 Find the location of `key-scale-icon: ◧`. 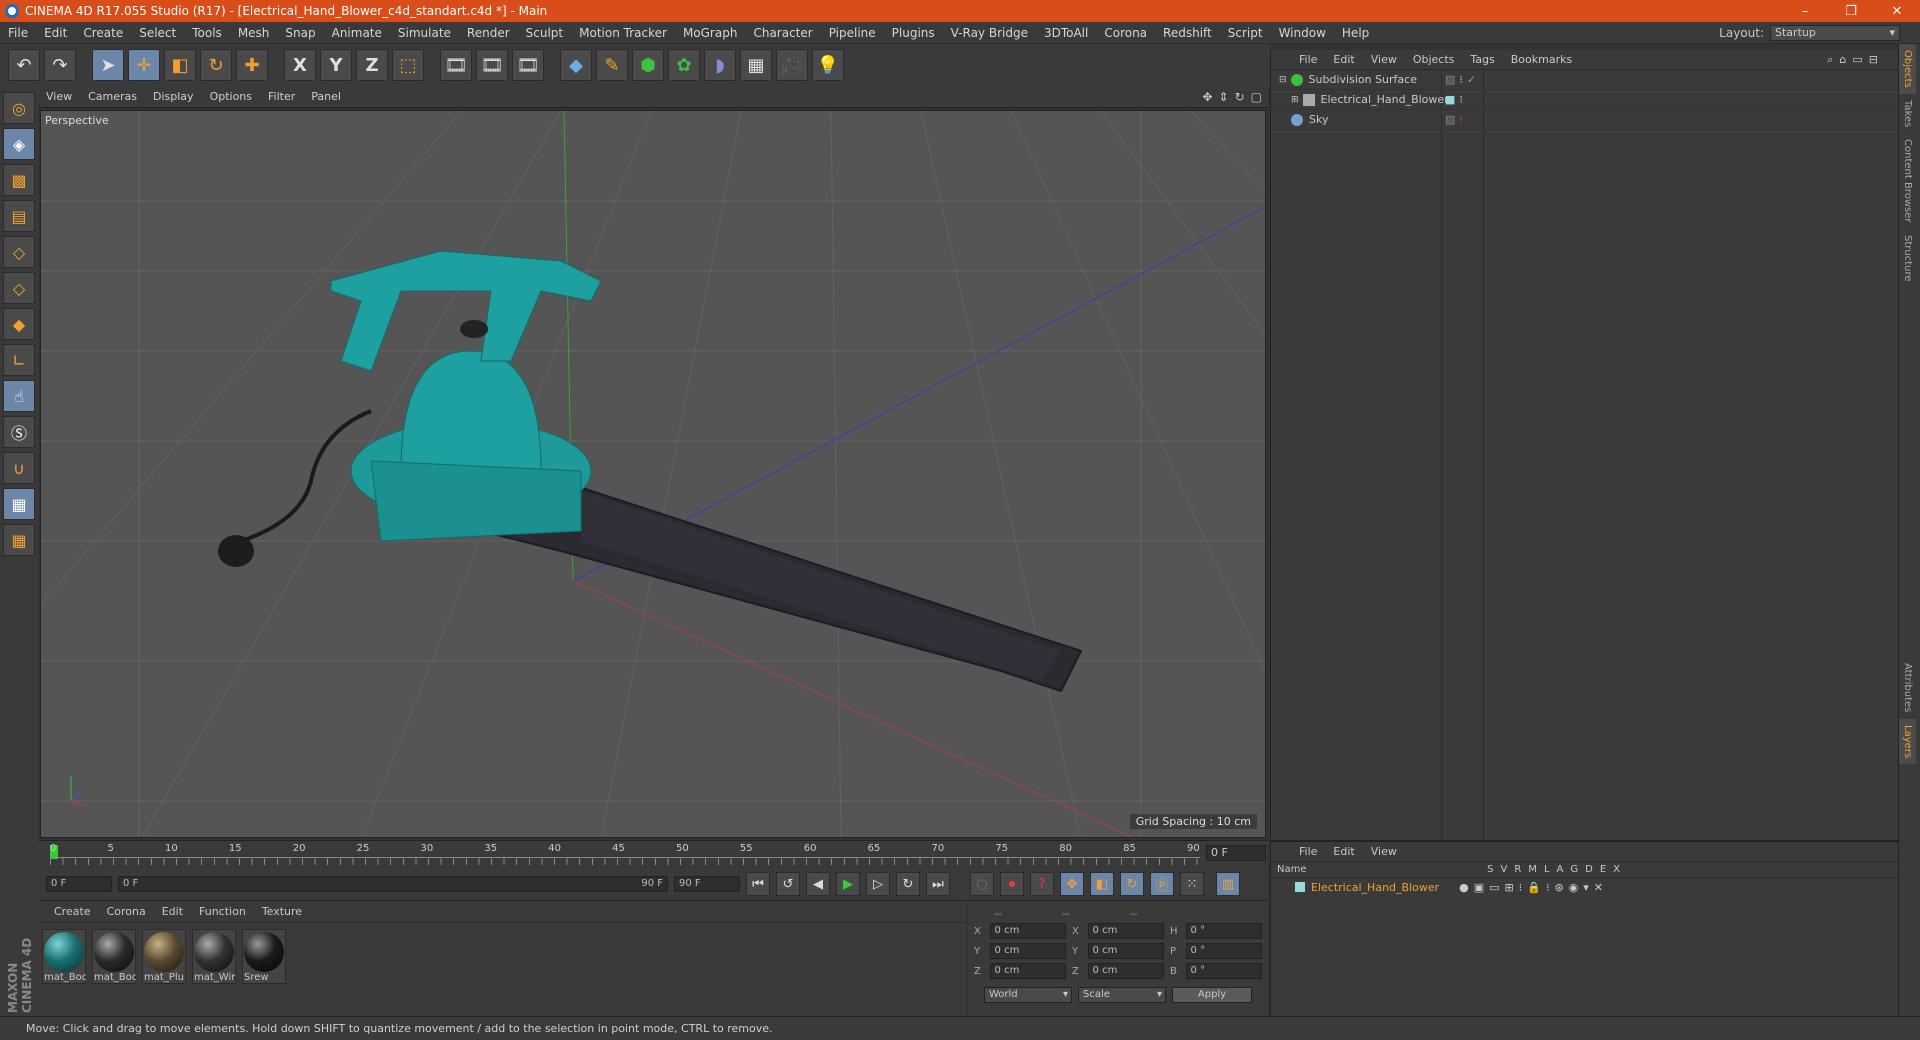

key-scale-icon: ◧ is located at coordinates (1102, 884).